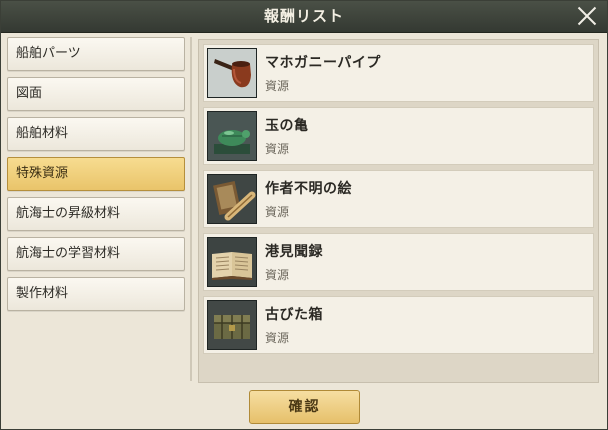  I want to click on category-blueprints: 図面, so click(96, 94).